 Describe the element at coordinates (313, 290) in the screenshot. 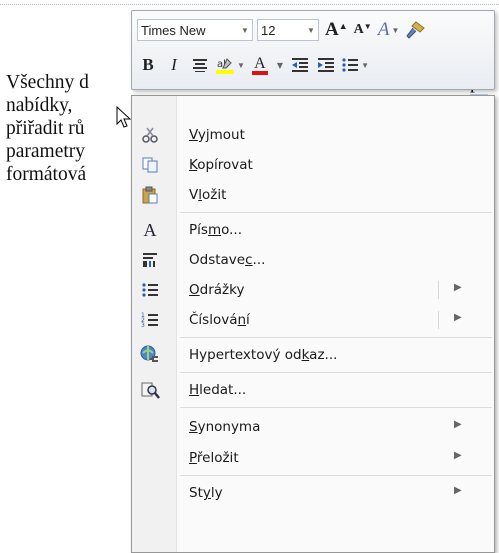

I see `menu-item-bullets: Odrážky ▶` at that location.